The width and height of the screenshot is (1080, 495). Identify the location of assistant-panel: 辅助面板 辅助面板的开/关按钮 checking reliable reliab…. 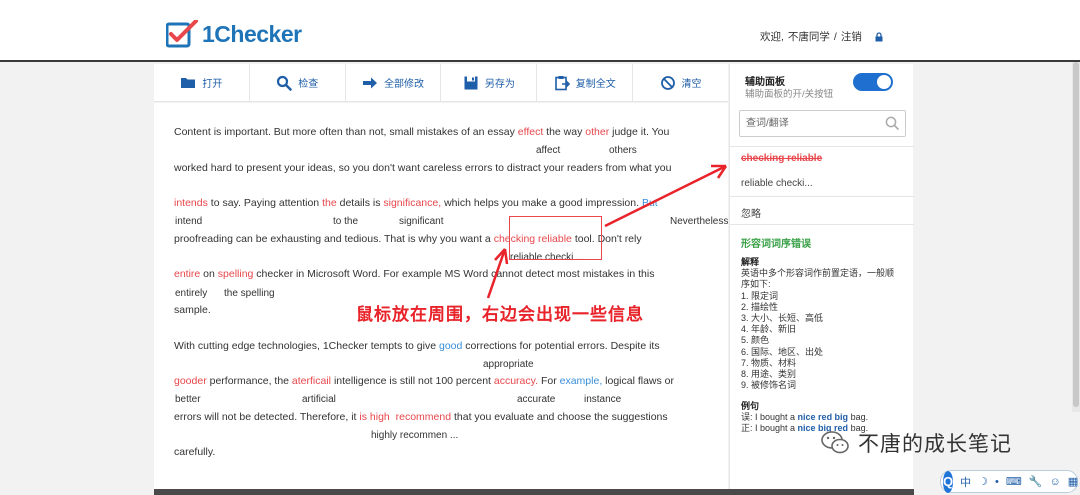
(821, 276).